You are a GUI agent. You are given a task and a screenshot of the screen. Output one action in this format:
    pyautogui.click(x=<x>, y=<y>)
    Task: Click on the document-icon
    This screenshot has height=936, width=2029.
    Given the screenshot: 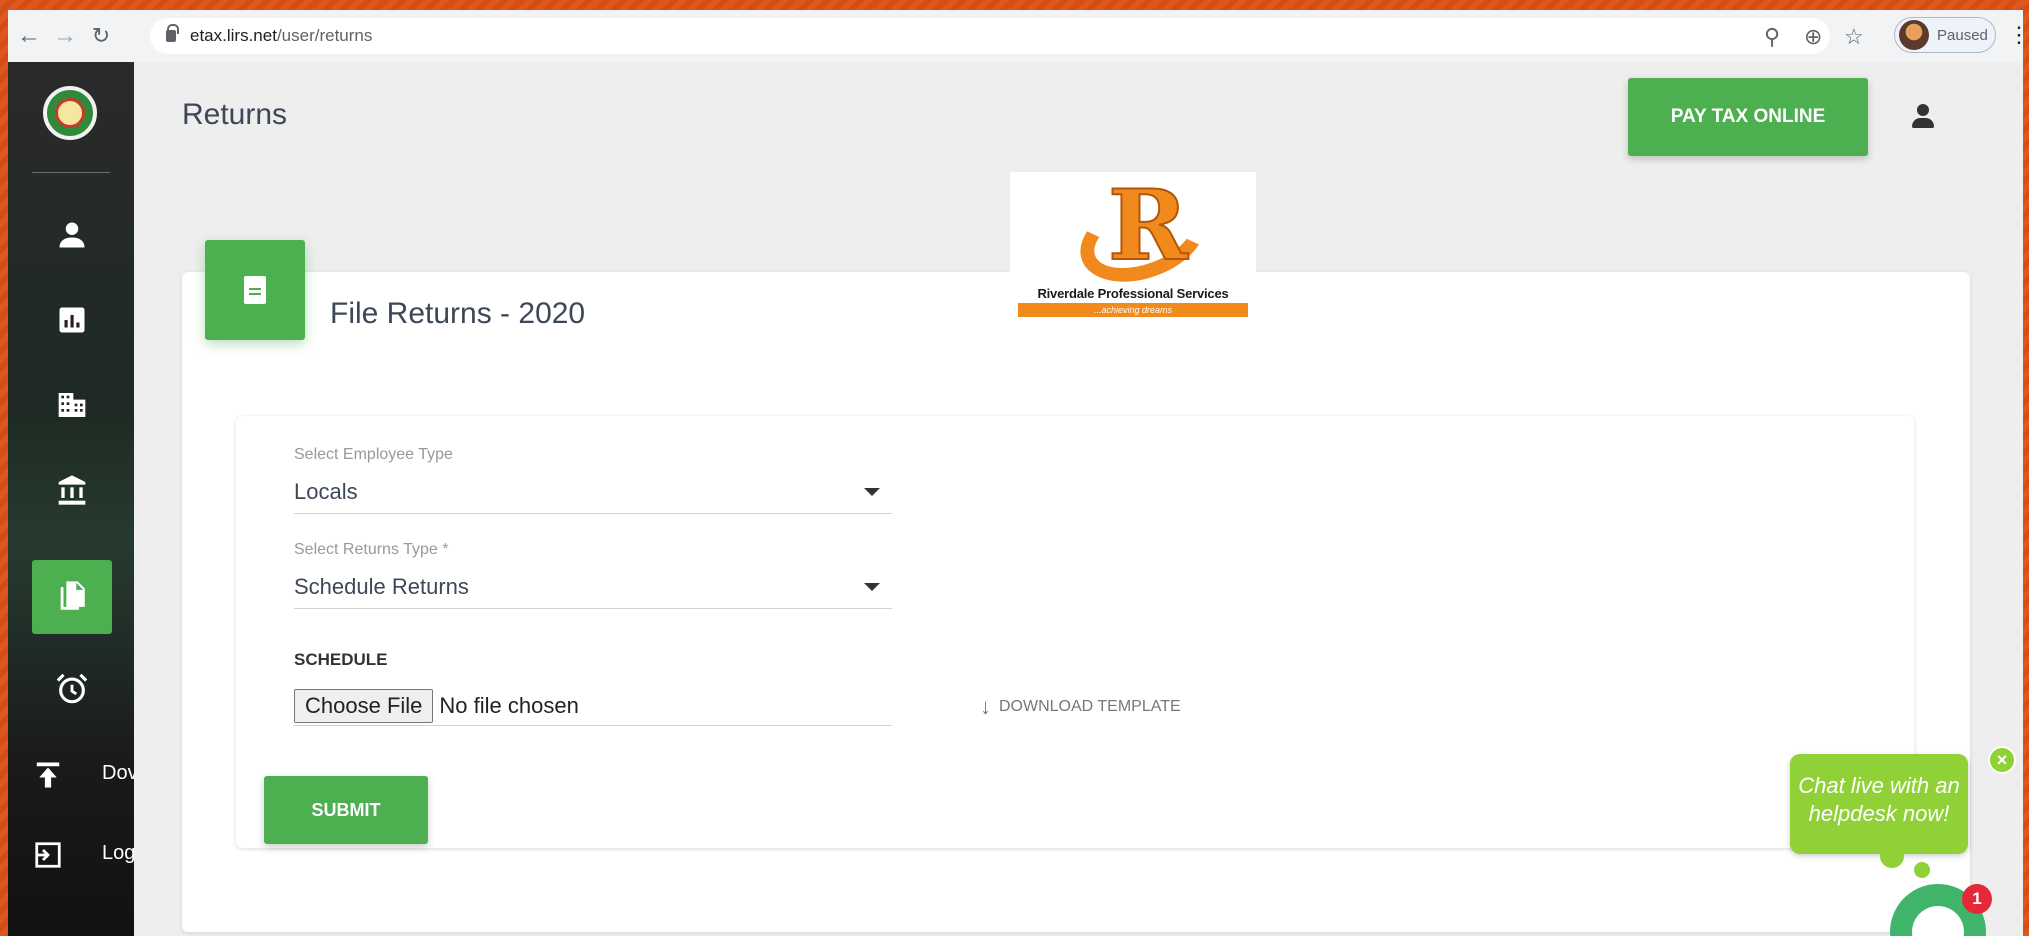 What is the action you would take?
    pyautogui.click(x=255, y=290)
    